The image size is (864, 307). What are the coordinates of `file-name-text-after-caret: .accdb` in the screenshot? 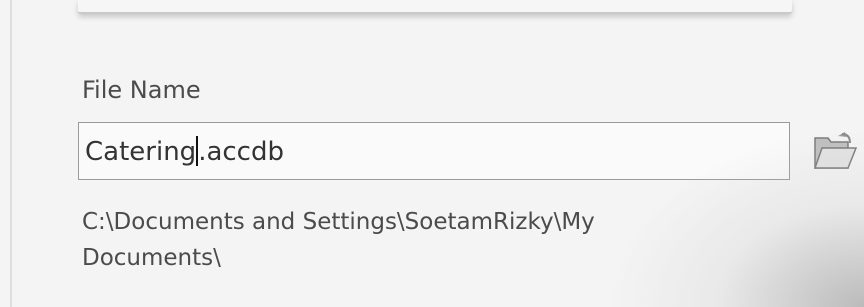 It's located at (241, 152).